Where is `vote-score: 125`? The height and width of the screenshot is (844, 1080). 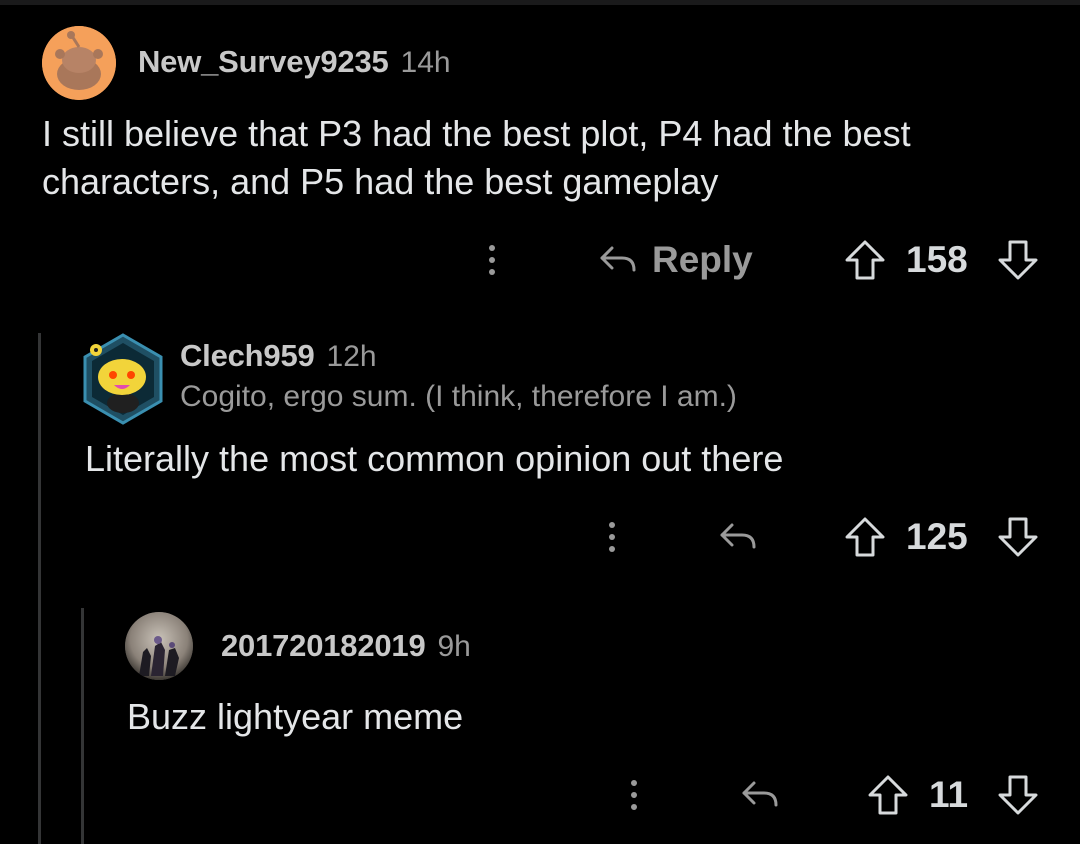
vote-score: 125 is located at coordinates (937, 536).